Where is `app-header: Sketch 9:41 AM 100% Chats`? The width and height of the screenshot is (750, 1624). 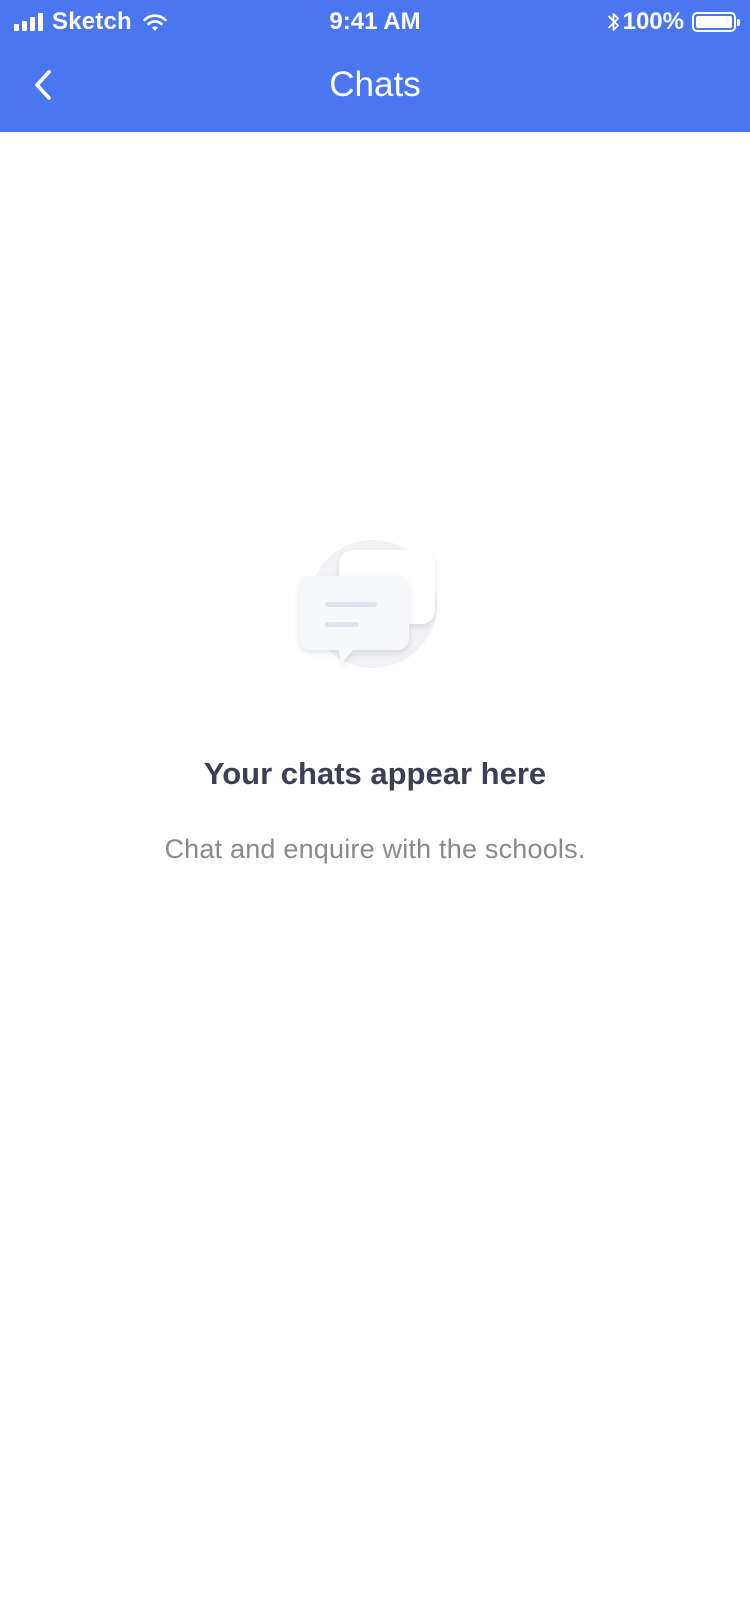
app-header: Sketch 9:41 AM 100% Chats is located at coordinates (375, 66).